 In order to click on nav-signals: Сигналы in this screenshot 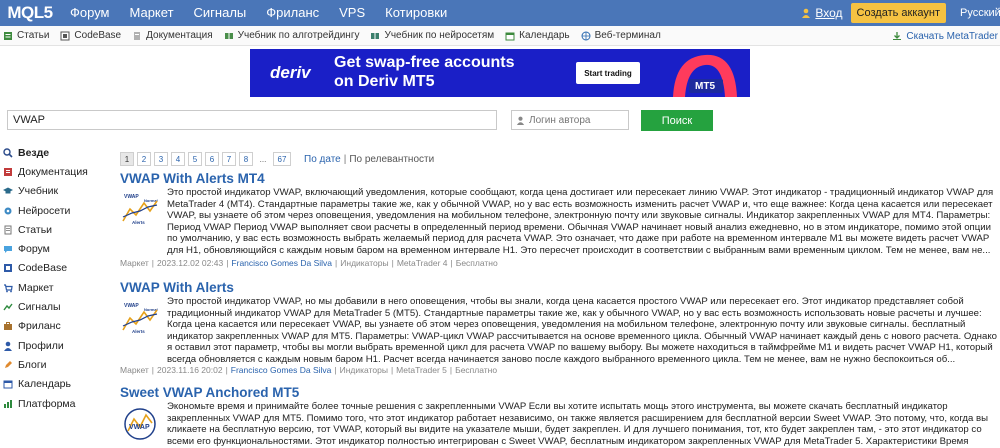, I will do `click(220, 13)`.